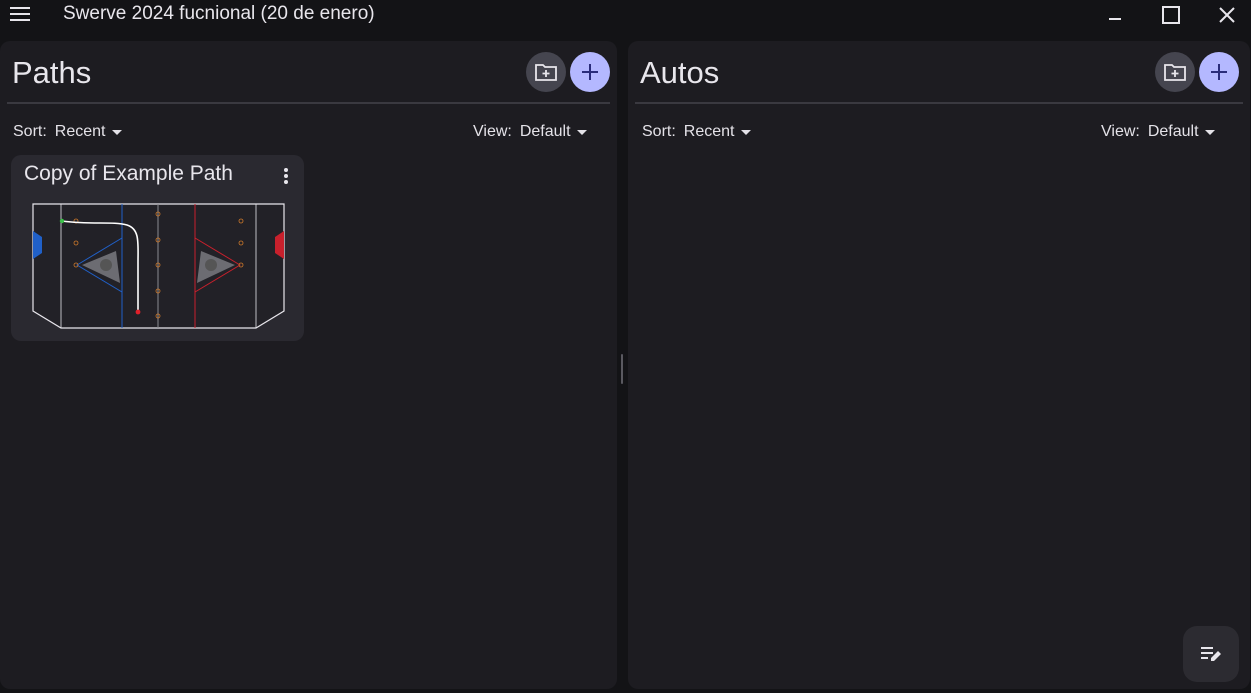  I want to click on maximize-icon, so click(1171, 15).